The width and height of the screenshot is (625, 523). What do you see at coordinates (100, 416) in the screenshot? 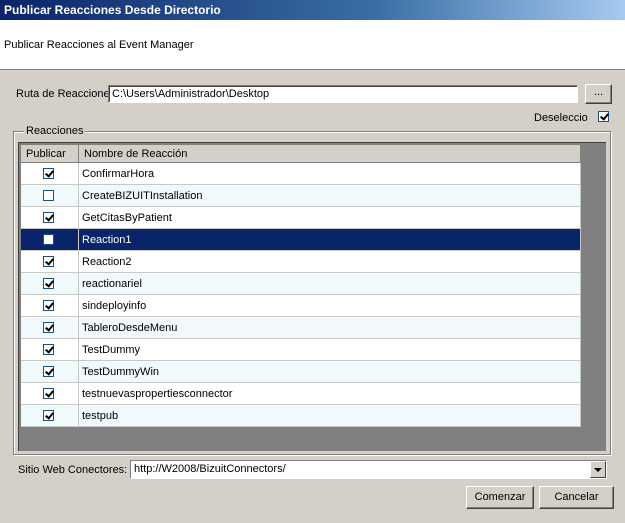
I see `reaction-name: testpub` at bounding box center [100, 416].